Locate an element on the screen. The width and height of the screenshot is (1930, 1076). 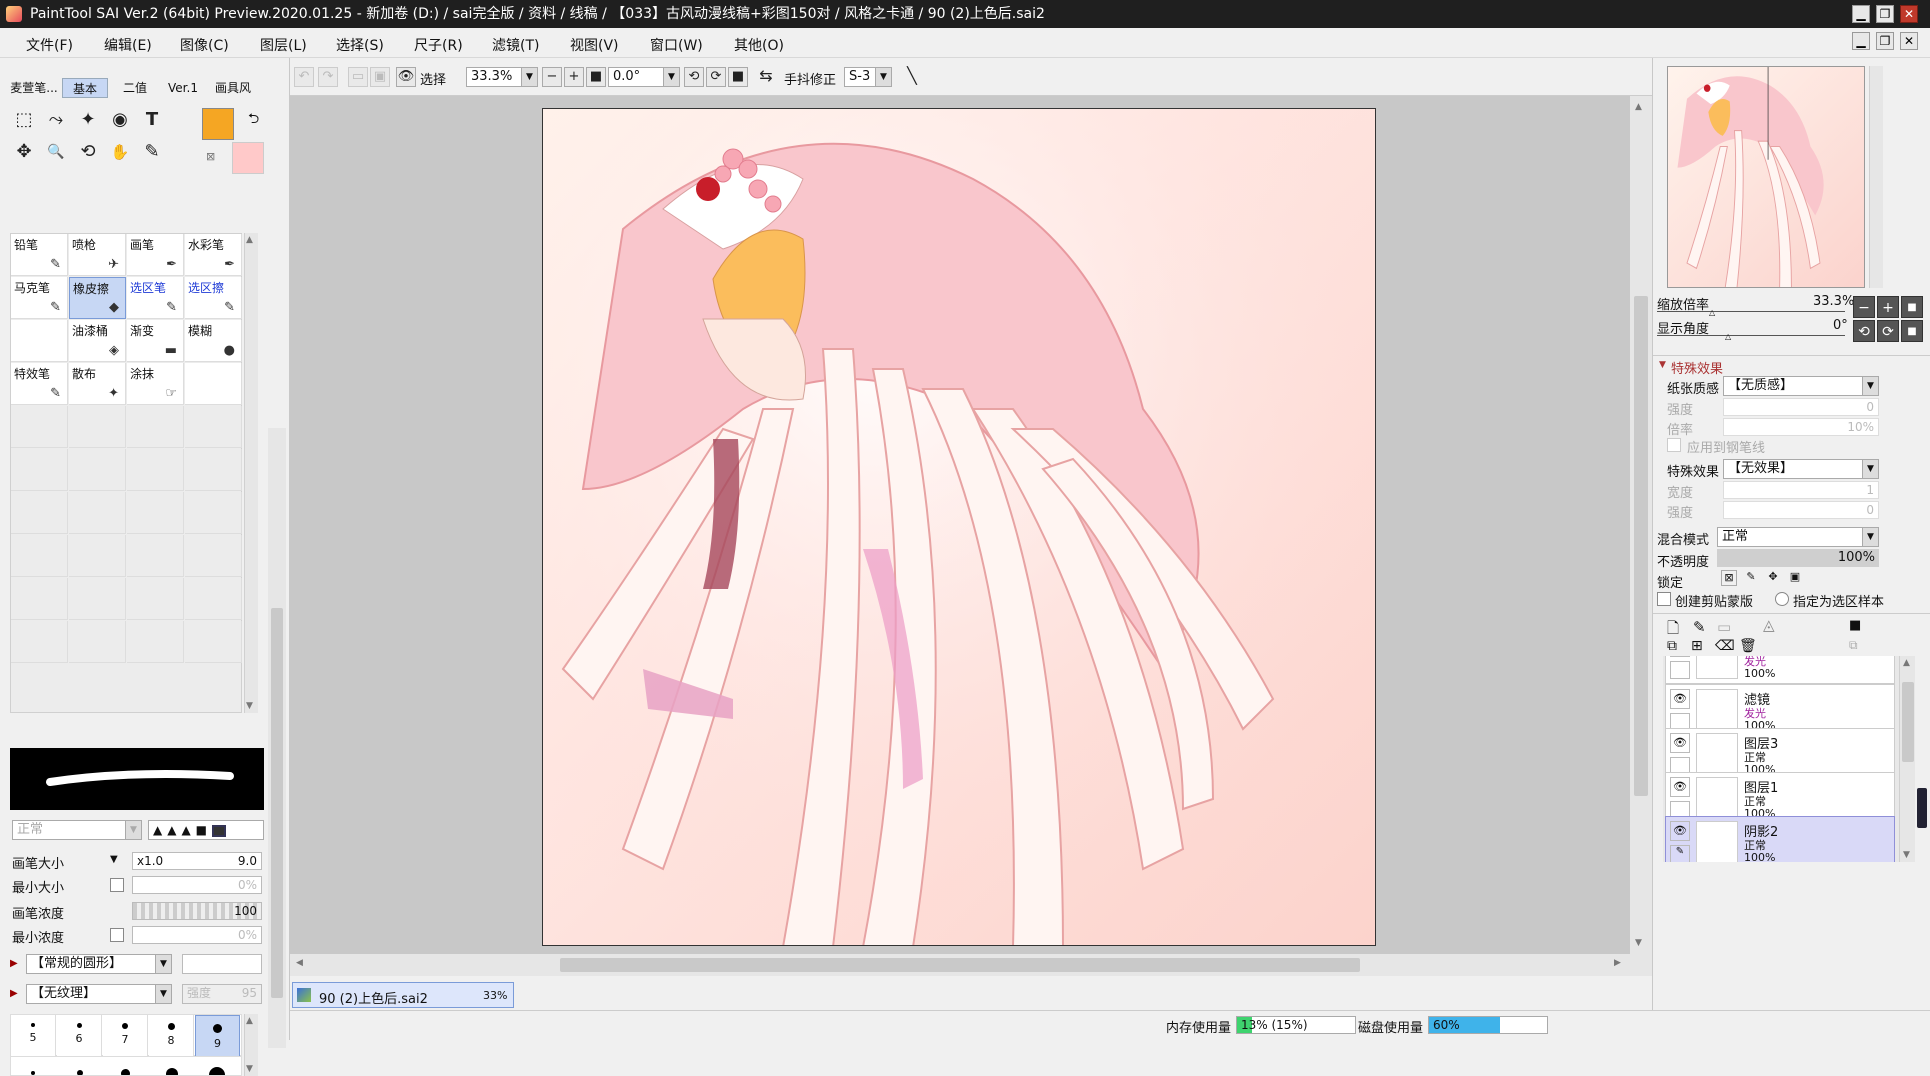
zoom-slider is located at coordinates (1751, 311).